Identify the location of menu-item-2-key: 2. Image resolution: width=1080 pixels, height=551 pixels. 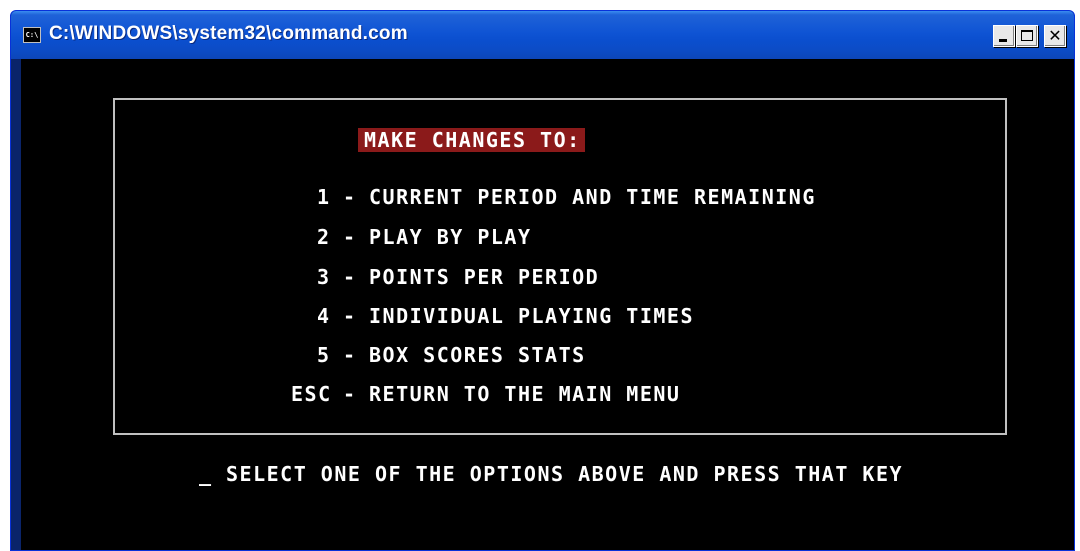
(324, 237).